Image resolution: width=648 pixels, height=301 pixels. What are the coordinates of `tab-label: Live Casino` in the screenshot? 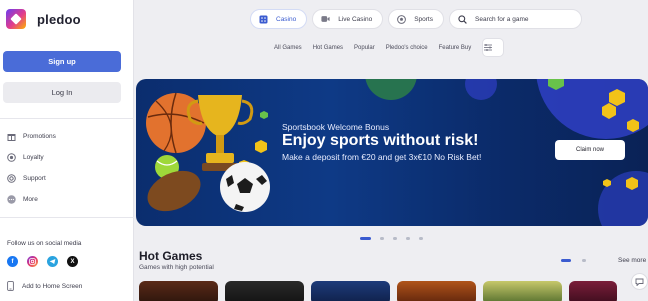 It's located at (355, 19).